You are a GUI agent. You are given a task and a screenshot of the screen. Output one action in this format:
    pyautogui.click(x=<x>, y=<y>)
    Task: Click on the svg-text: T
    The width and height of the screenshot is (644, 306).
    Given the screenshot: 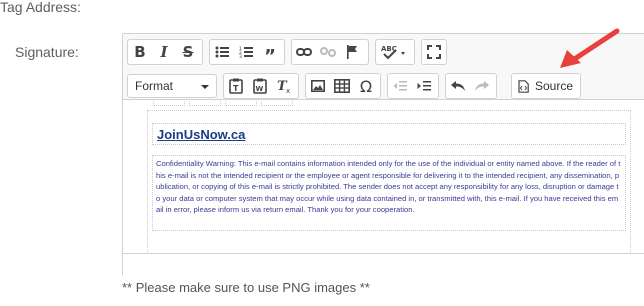 What is the action you would take?
    pyautogui.click(x=236, y=88)
    